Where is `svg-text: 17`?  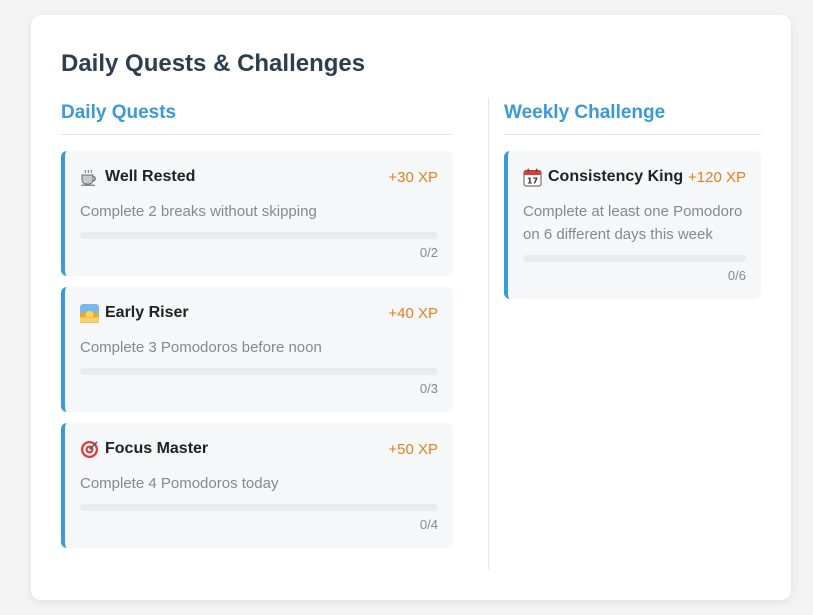
svg-text: 17 is located at coordinates (532, 180).